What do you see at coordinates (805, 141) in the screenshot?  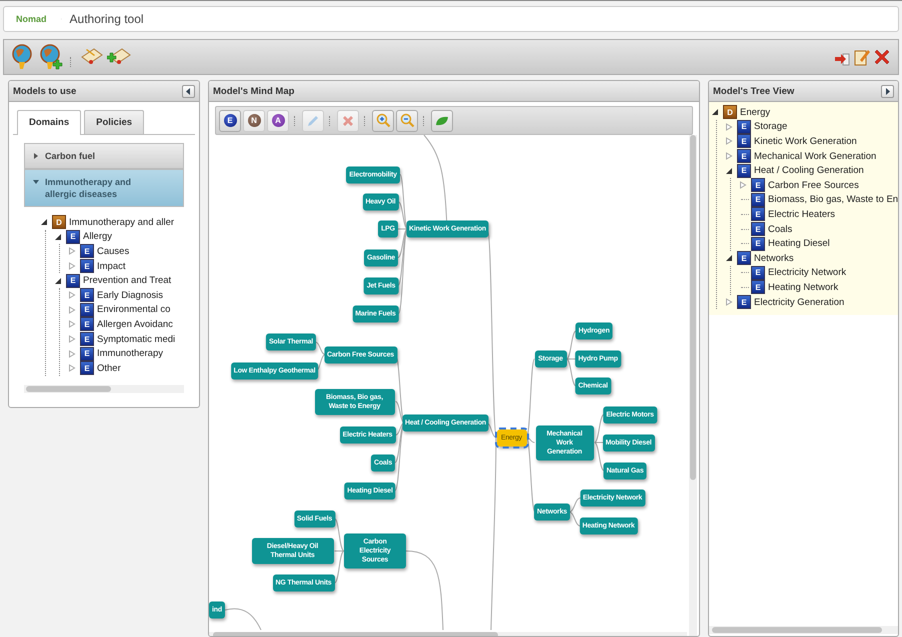 I see `tree-node-label: Kinetic Work Generation` at bounding box center [805, 141].